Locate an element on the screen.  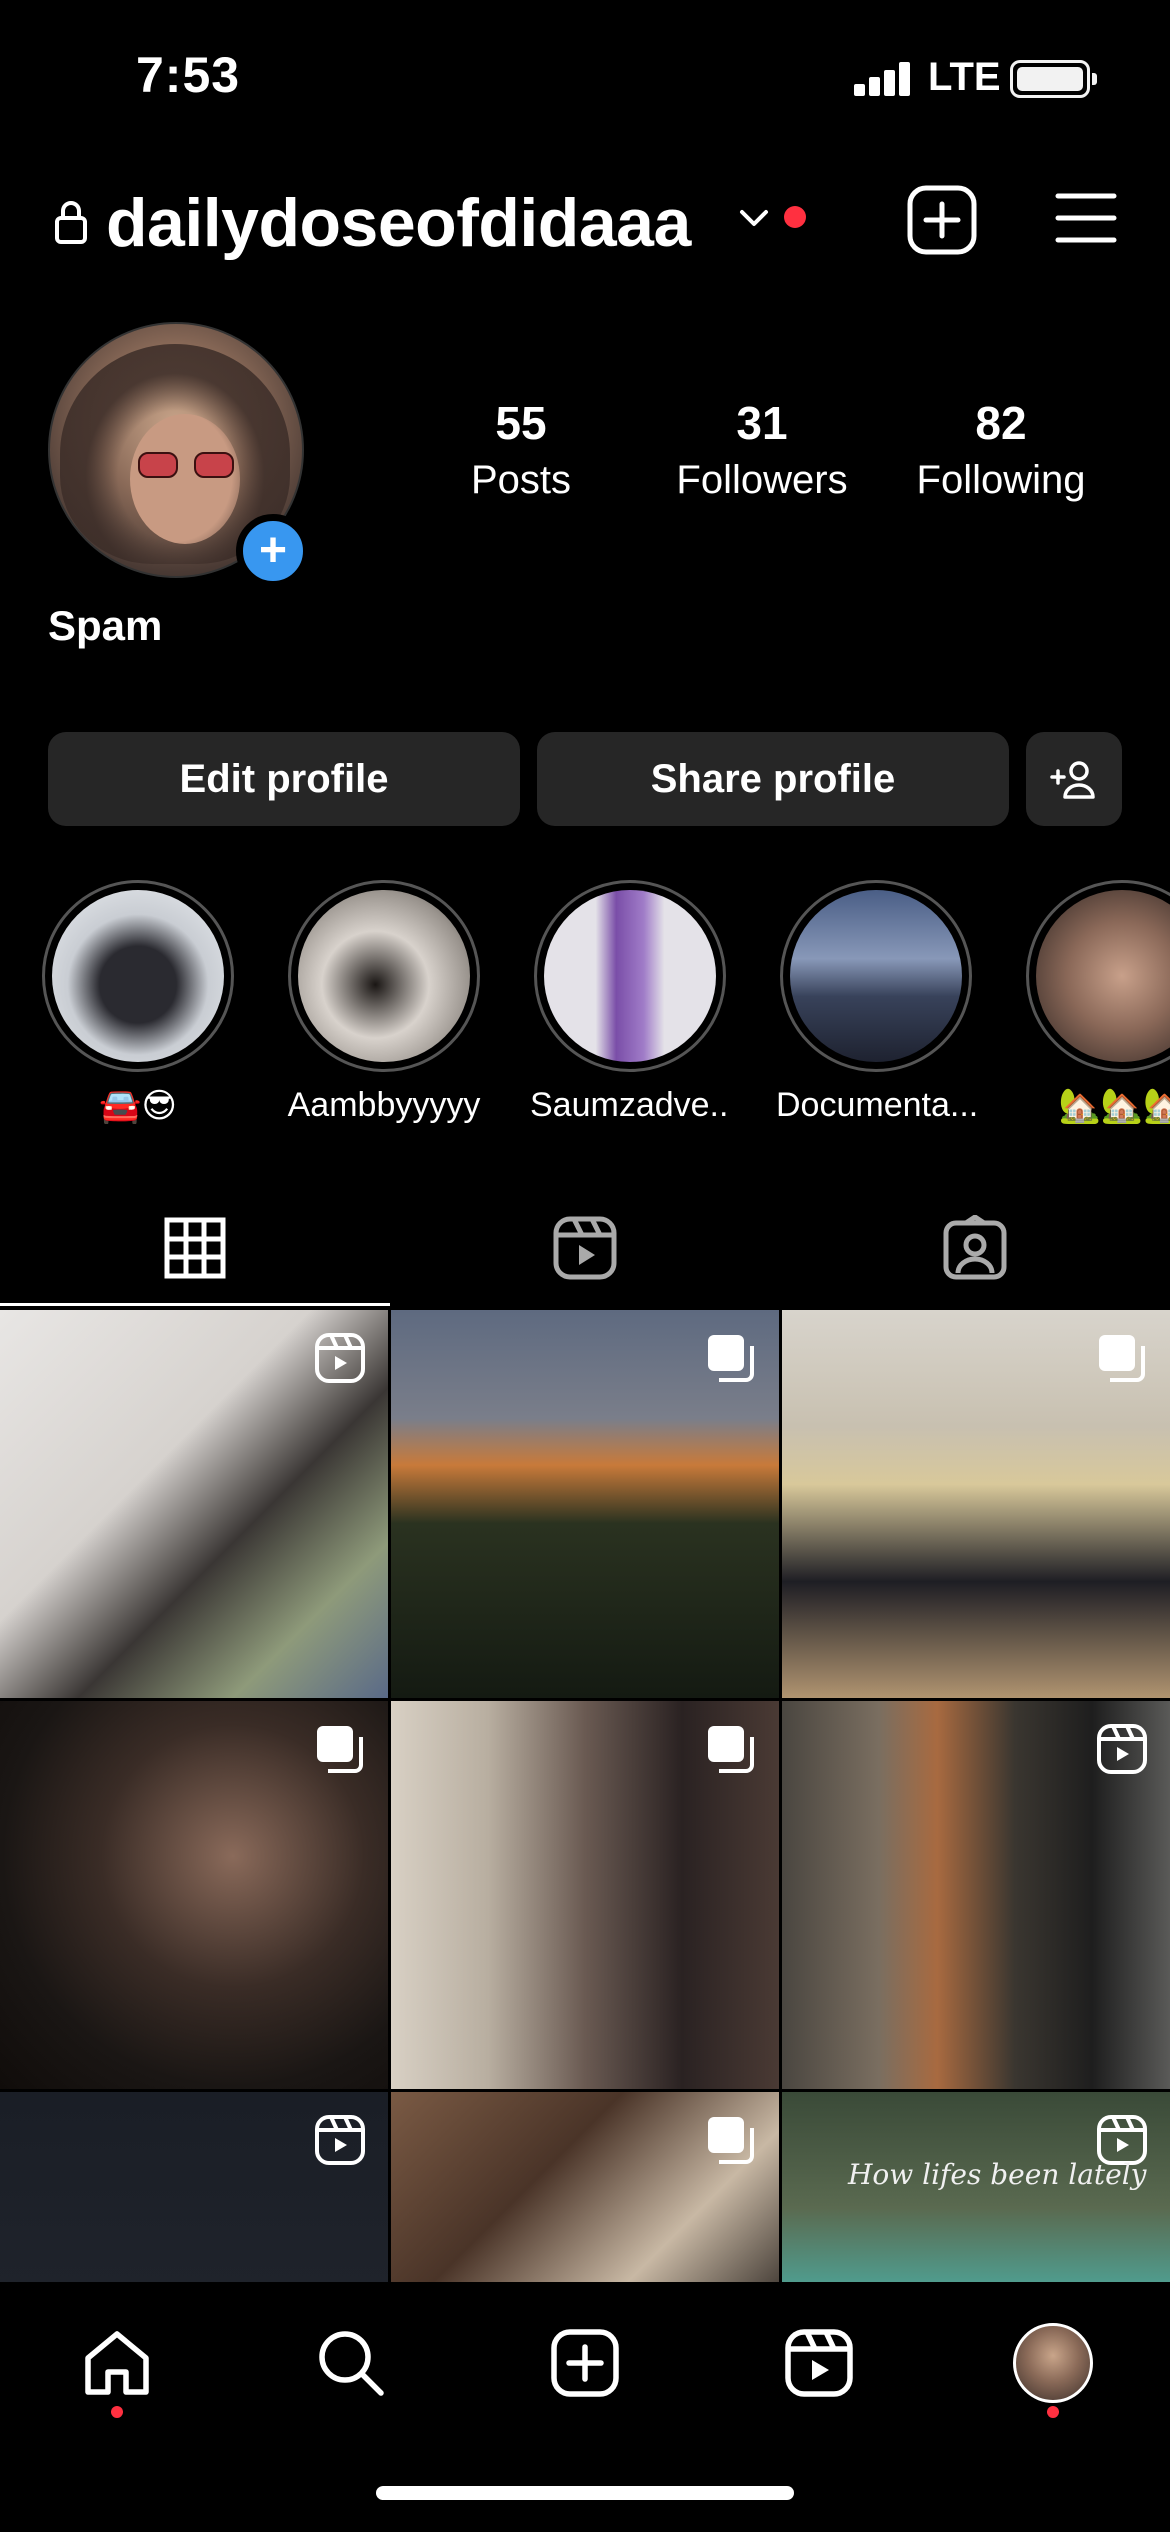
grid-icon is located at coordinates (195, 1248).